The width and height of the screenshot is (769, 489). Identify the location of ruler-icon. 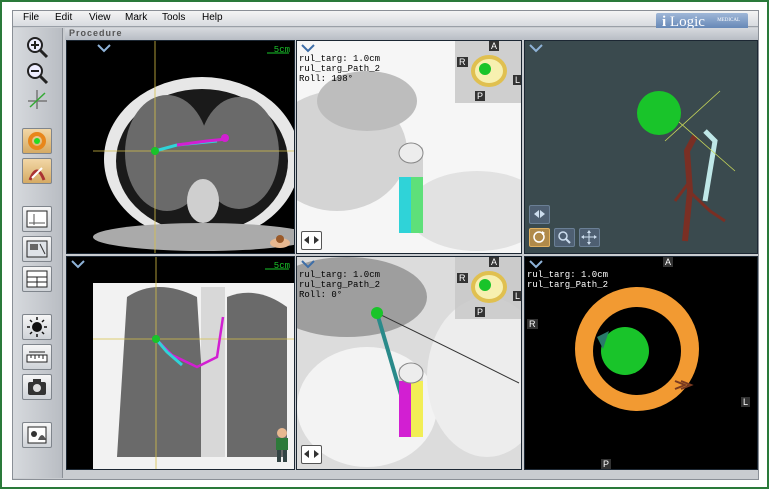
(37, 357).